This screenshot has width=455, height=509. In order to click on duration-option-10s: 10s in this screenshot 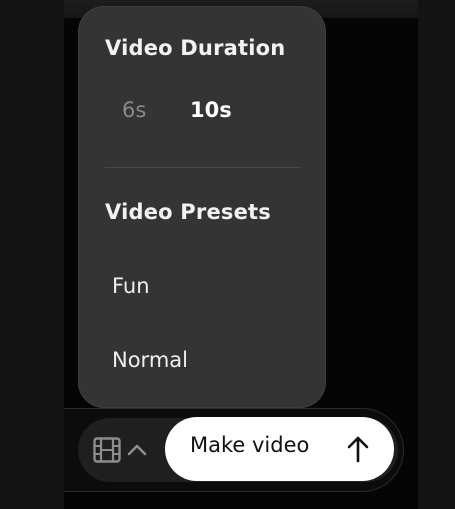, I will do `click(211, 110)`.